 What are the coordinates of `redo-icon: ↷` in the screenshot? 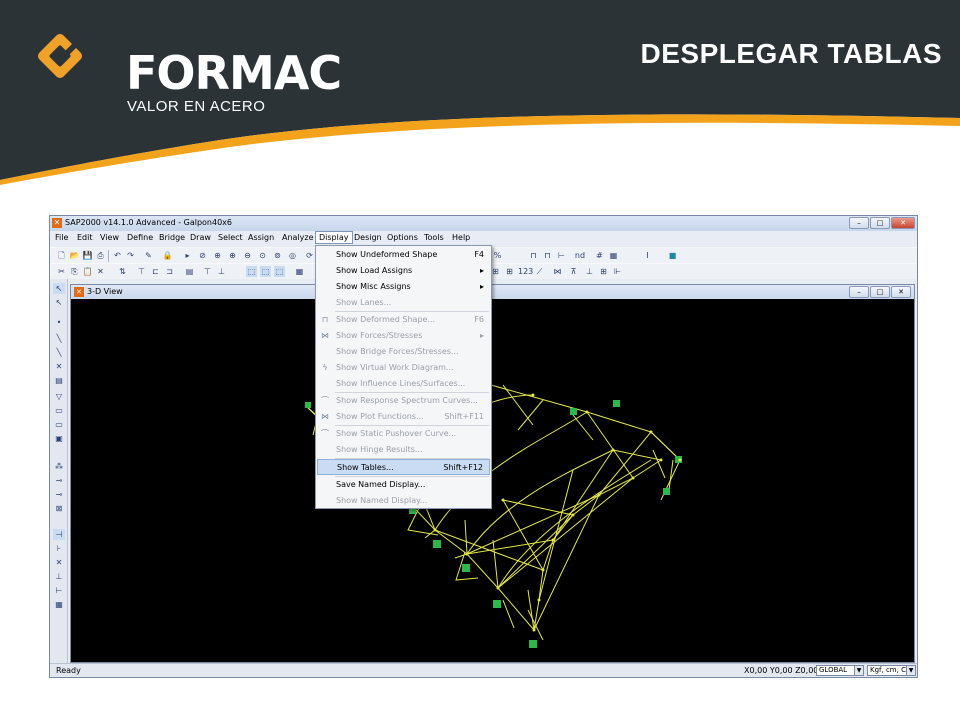 It's located at (130, 255).